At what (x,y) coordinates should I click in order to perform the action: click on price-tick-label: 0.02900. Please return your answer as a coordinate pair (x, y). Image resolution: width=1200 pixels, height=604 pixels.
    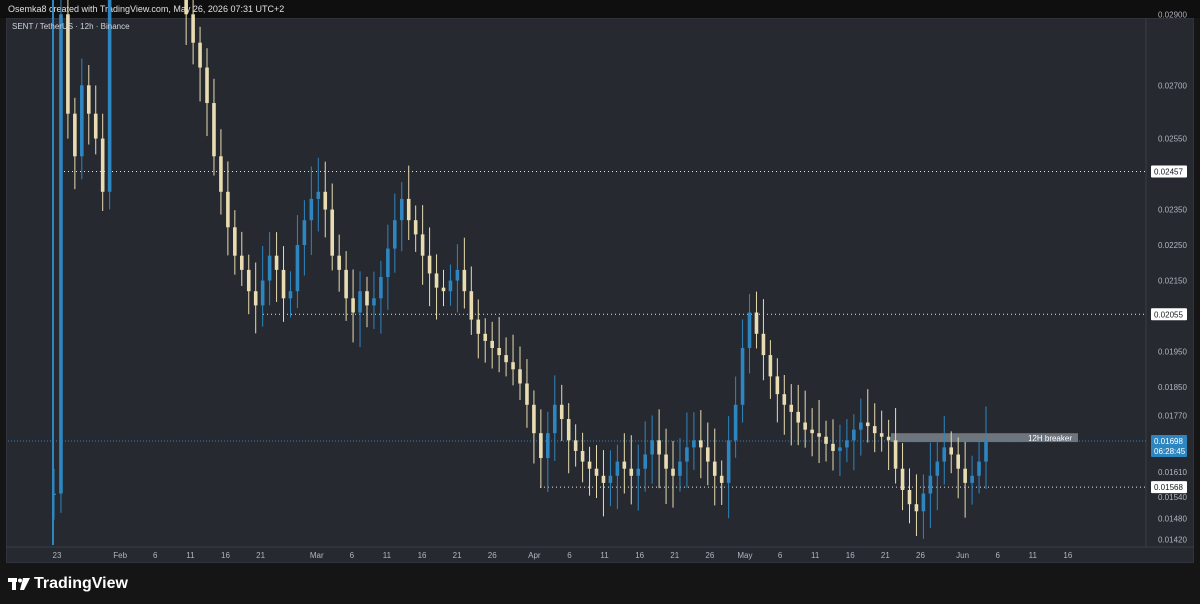
    Looking at the image, I should click on (1172, 14).